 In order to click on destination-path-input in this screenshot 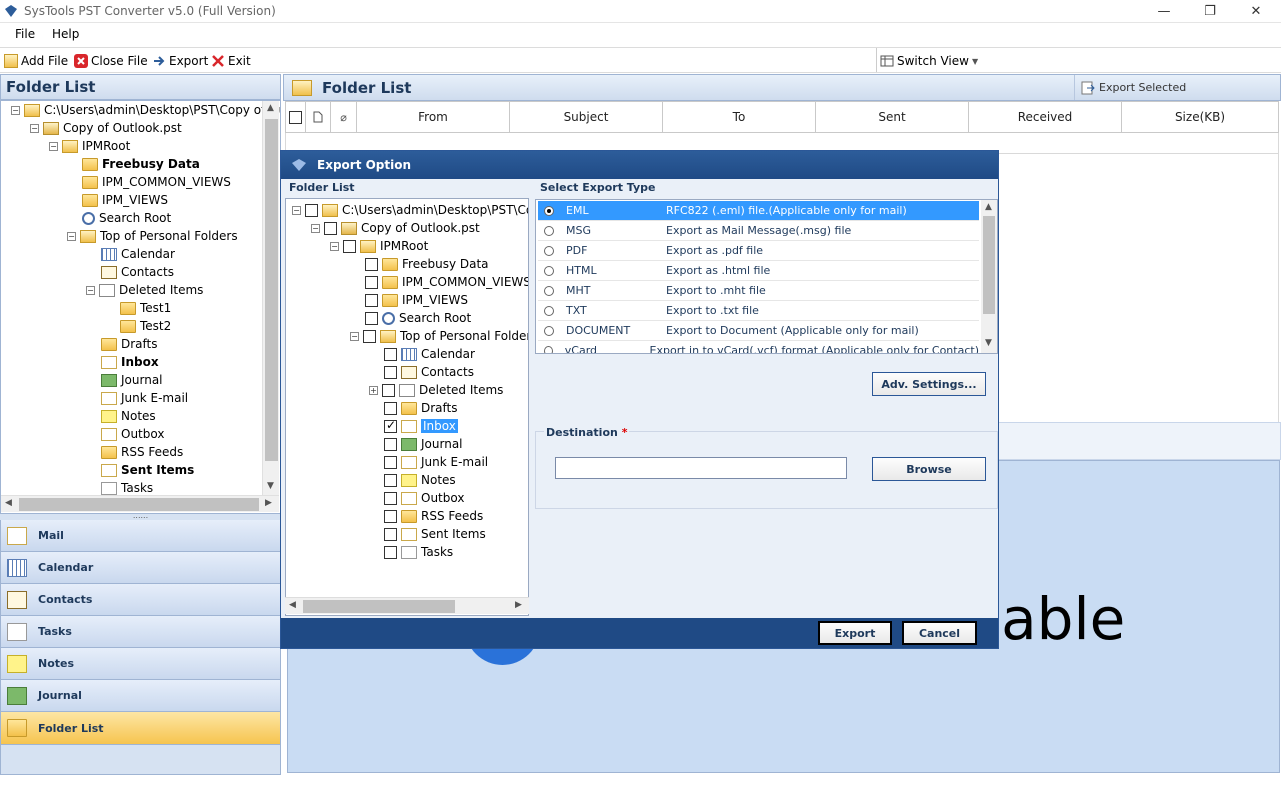, I will do `click(701, 468)`.